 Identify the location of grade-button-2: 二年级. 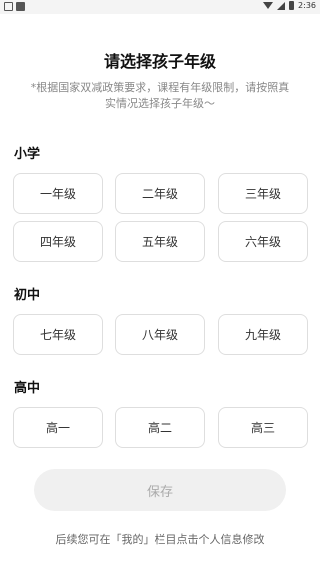
(160, 193).